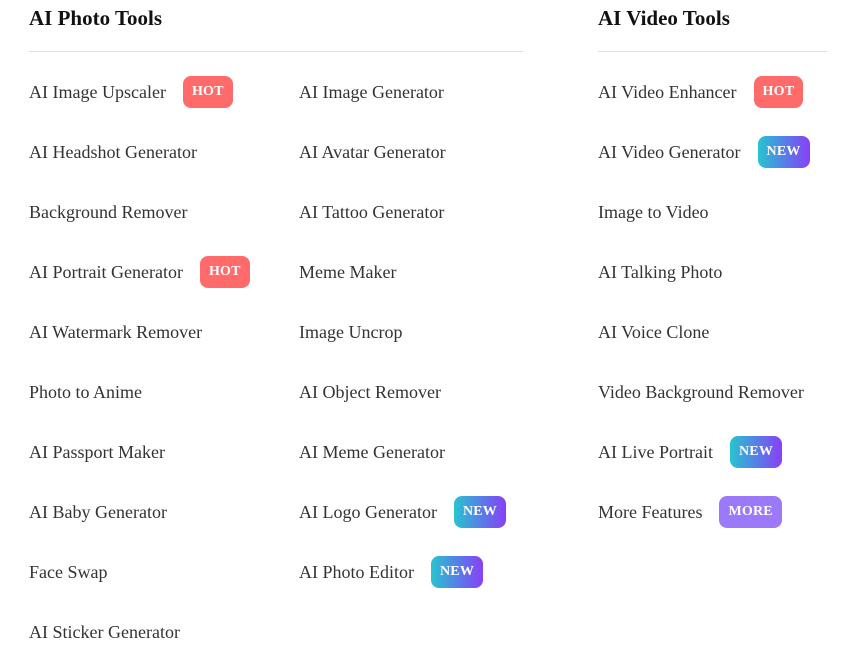 The width and height of the screenshot is (858, 661). I want to click on tool-label: AI Headshot Generator, so click(113, 152).